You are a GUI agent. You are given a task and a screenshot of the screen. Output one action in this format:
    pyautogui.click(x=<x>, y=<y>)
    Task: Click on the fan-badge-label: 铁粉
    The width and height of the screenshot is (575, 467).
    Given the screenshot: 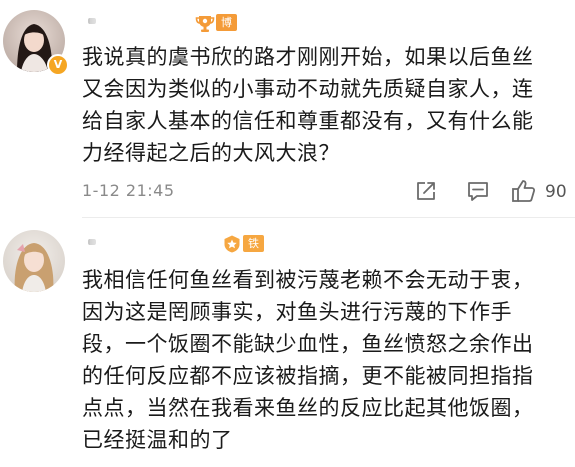 What is the action you would take?
    pyautogui.click(x=253, y=251)
    